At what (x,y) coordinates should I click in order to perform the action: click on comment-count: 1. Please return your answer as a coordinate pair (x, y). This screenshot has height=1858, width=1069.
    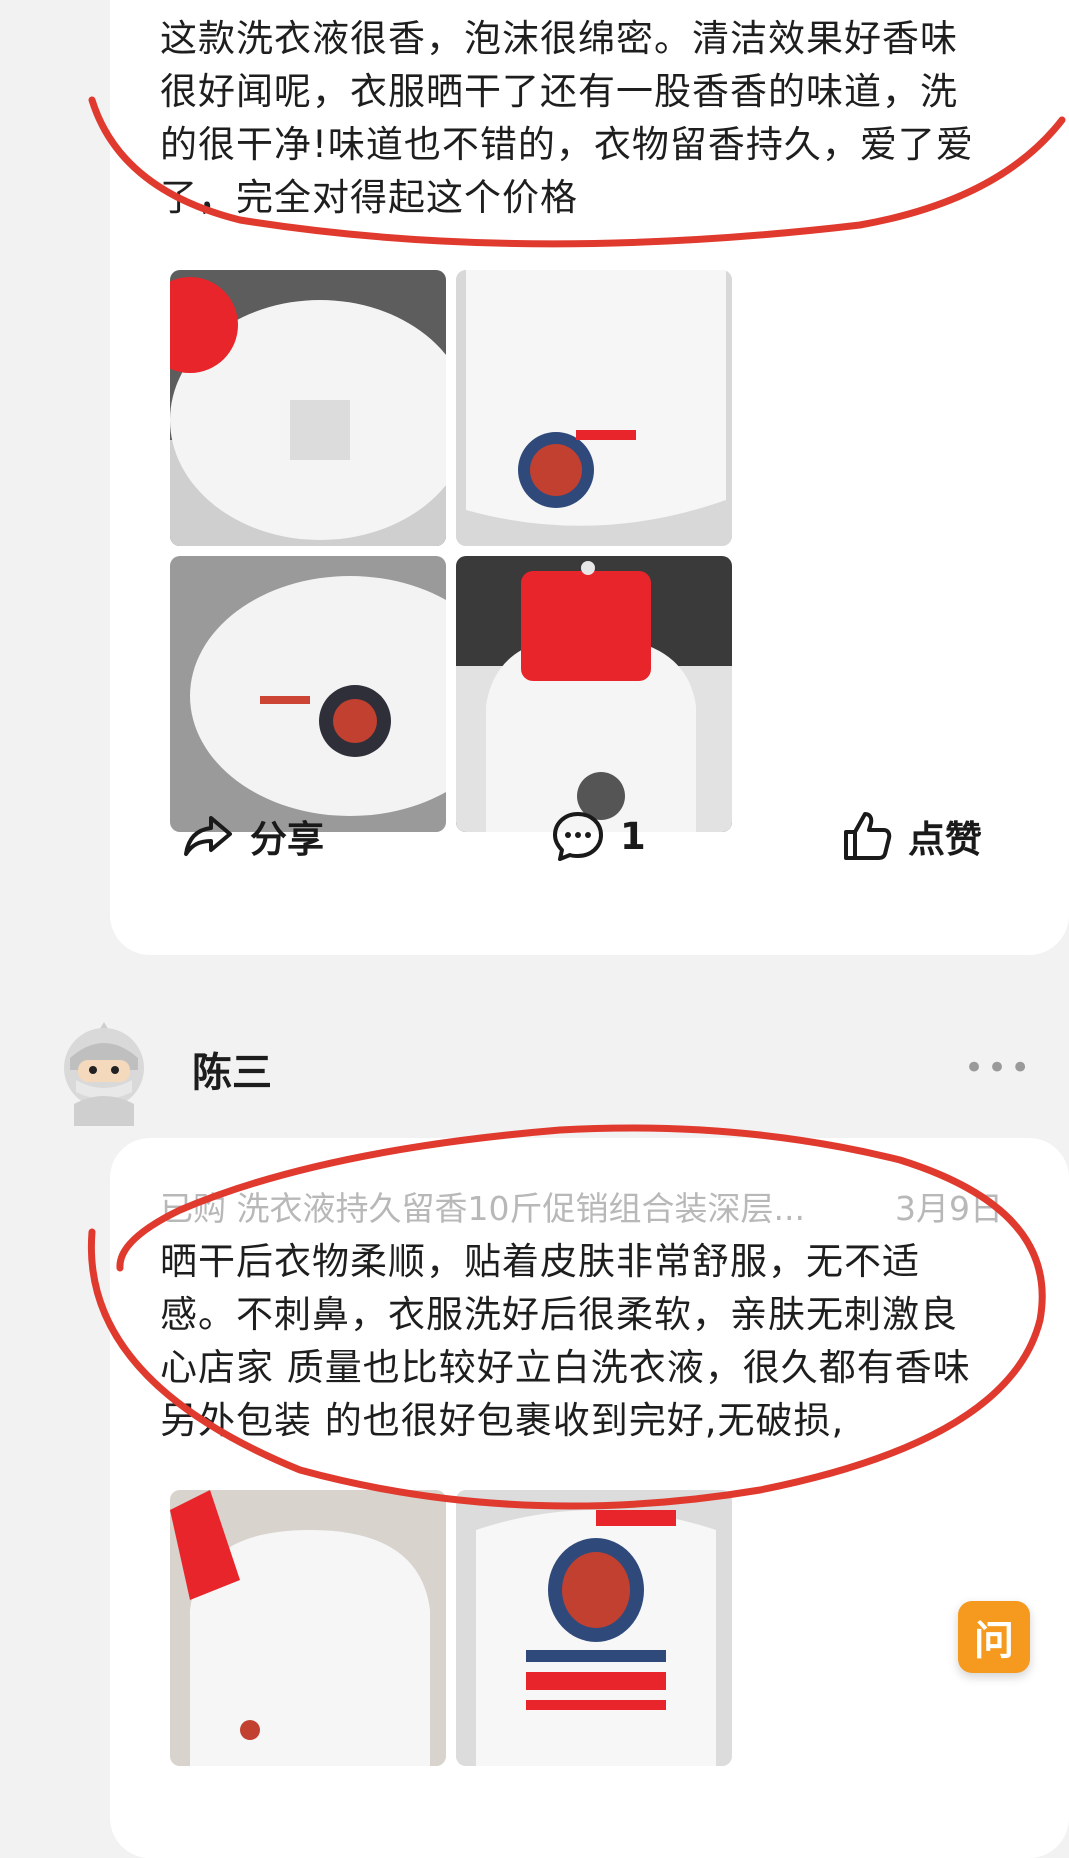
    Looking at the image, I should click on (633, 836).